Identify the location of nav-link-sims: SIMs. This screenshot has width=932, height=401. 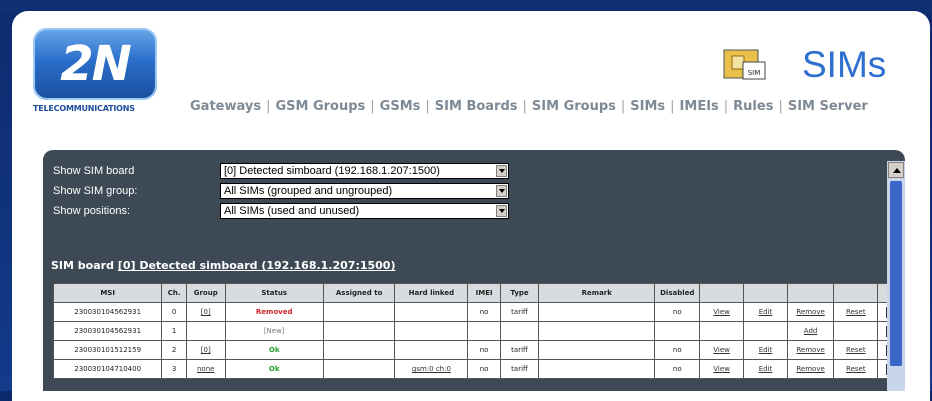
(647, 106).